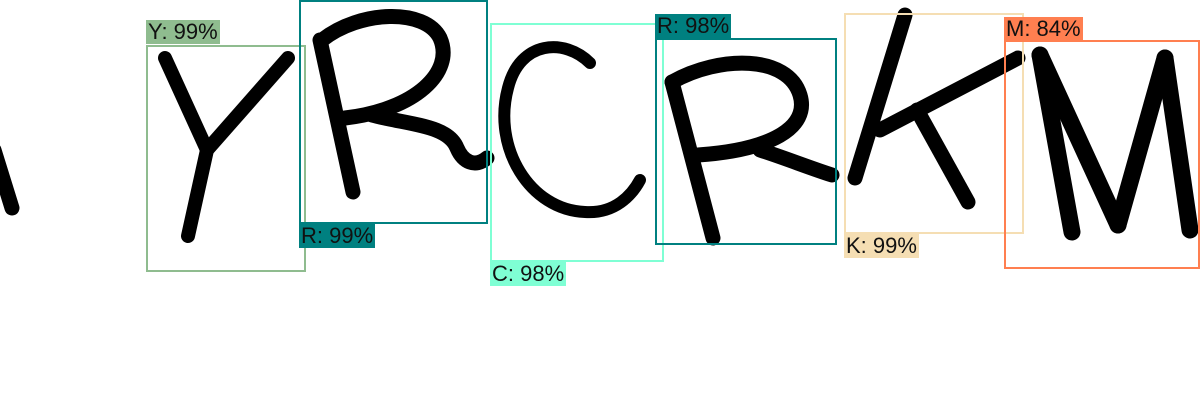 This screenshot has height=420, width=1200. Describe the element at coordinates (577, 142) in the screenshot. I see `detection-box-c` at that location.